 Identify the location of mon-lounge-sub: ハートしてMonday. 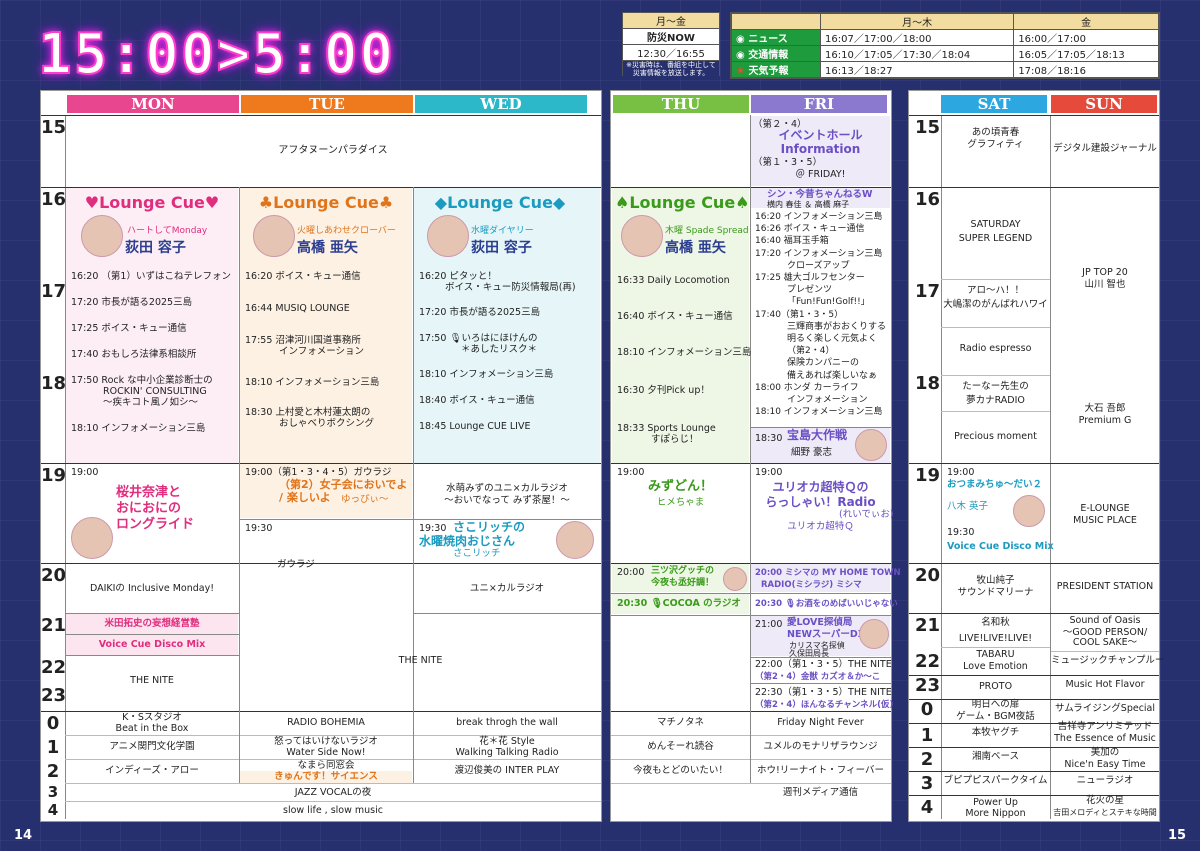
(167, 231).